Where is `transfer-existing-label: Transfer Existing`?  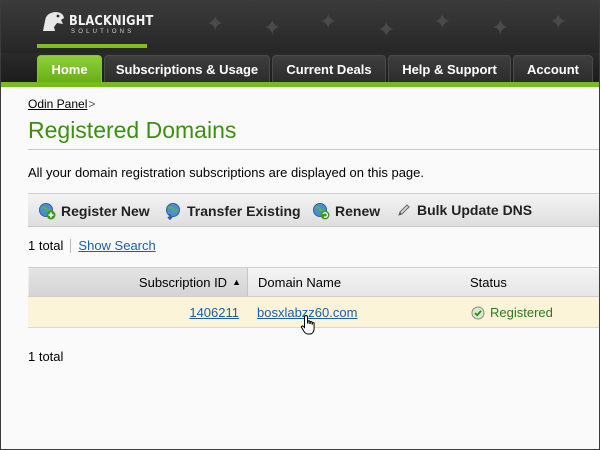
transfer-existing-label: Transfer Existing is located at coordinates (244, 211).